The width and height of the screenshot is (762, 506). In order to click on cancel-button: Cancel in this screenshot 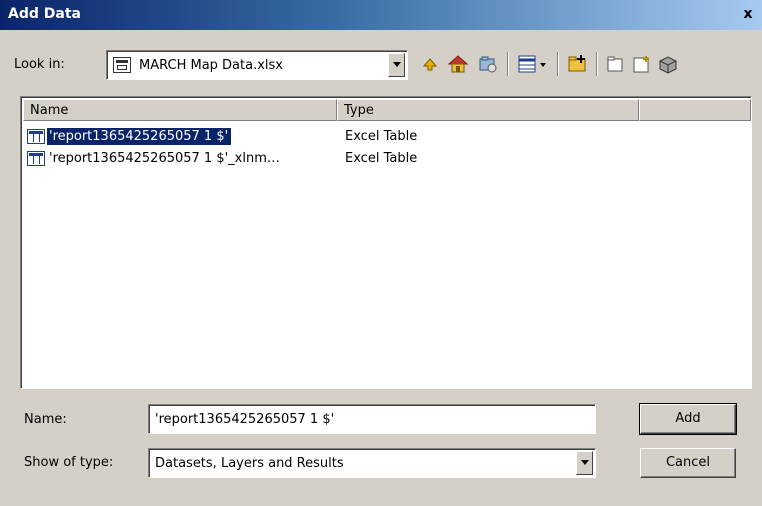, I will do `click(688, 463)`.